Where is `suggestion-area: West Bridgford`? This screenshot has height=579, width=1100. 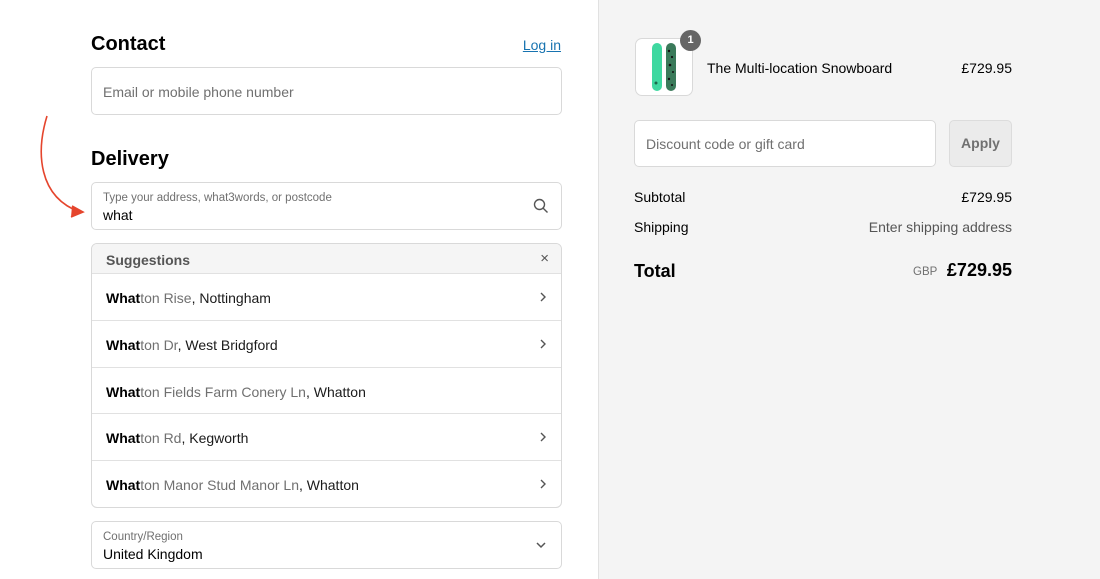 suggestion-area: West Bridgford is located at coordinates (231, 344).